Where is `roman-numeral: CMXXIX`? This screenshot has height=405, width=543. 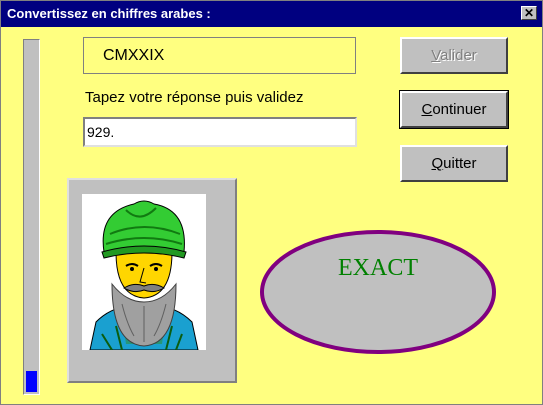 roman-numeral: CMXXIX is located at coordinates (134, 55).